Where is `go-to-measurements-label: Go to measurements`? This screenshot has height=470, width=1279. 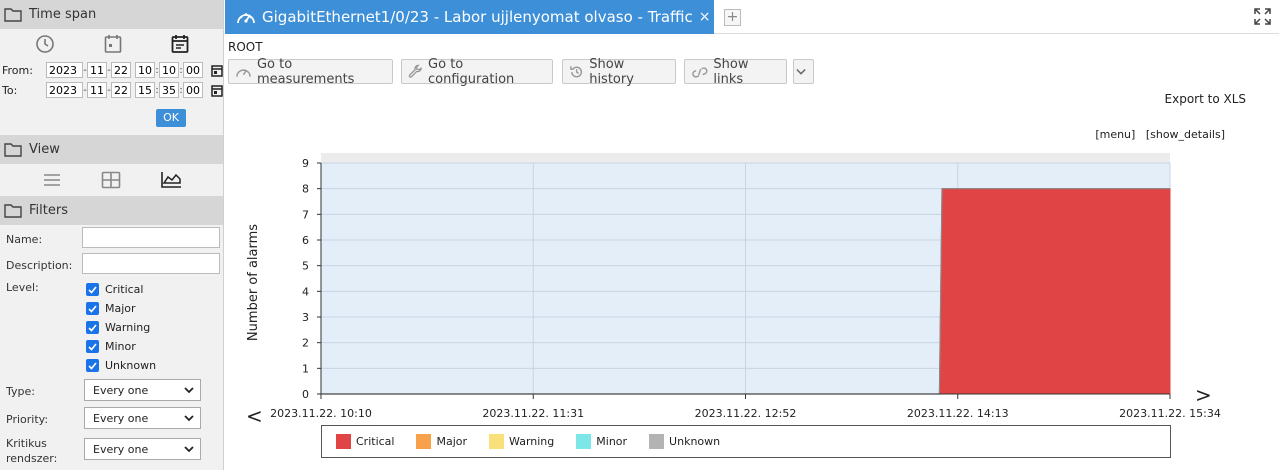 go-to-measurements-label: Go to measurements is located at coordinates (305, 71).